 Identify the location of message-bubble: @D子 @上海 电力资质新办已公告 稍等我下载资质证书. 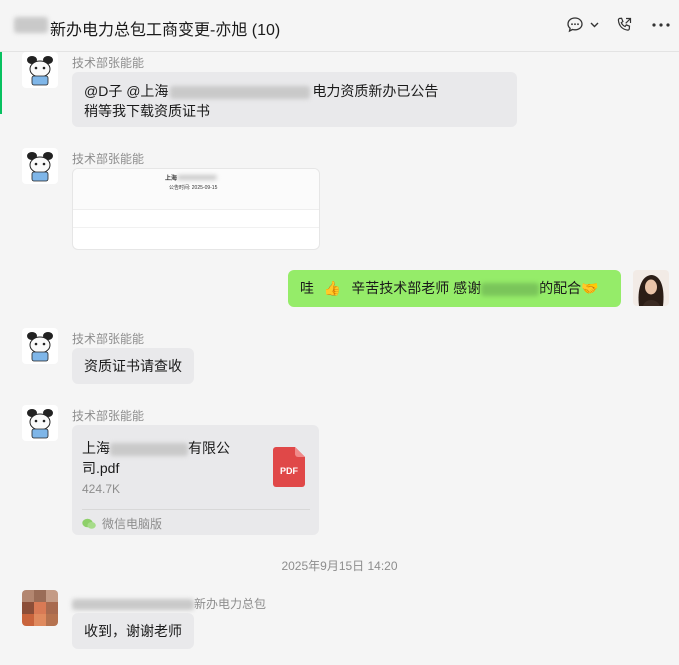
(294, 99).